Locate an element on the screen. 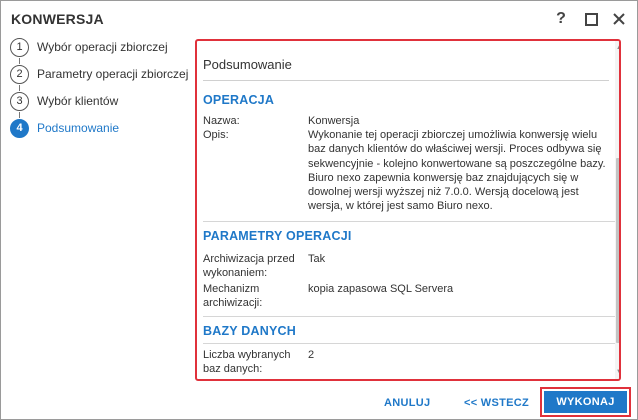 Image resolution: width=638 pixels, height=420 pixels. step-label: Parametry operacji zbiorczej is located at coordinates (113, 74).